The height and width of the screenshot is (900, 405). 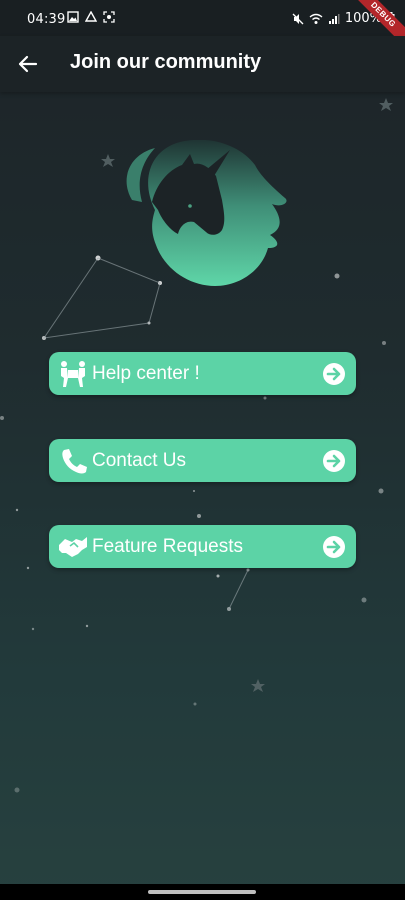 I want to click on notification-icons, so click(x=91, y=17).